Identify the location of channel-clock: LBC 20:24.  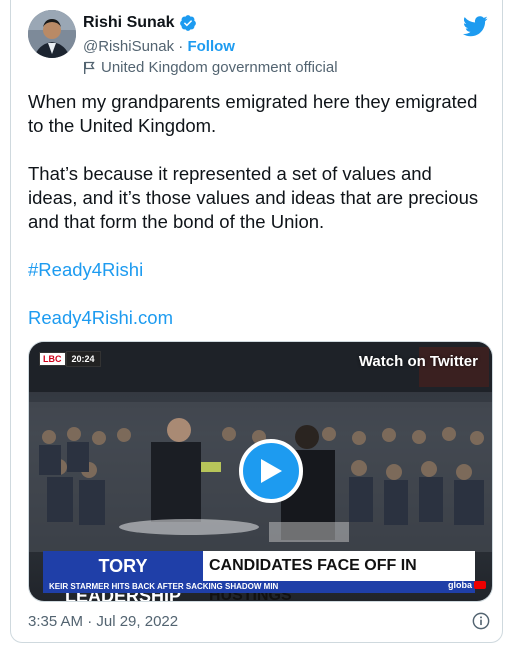
(70, 359).